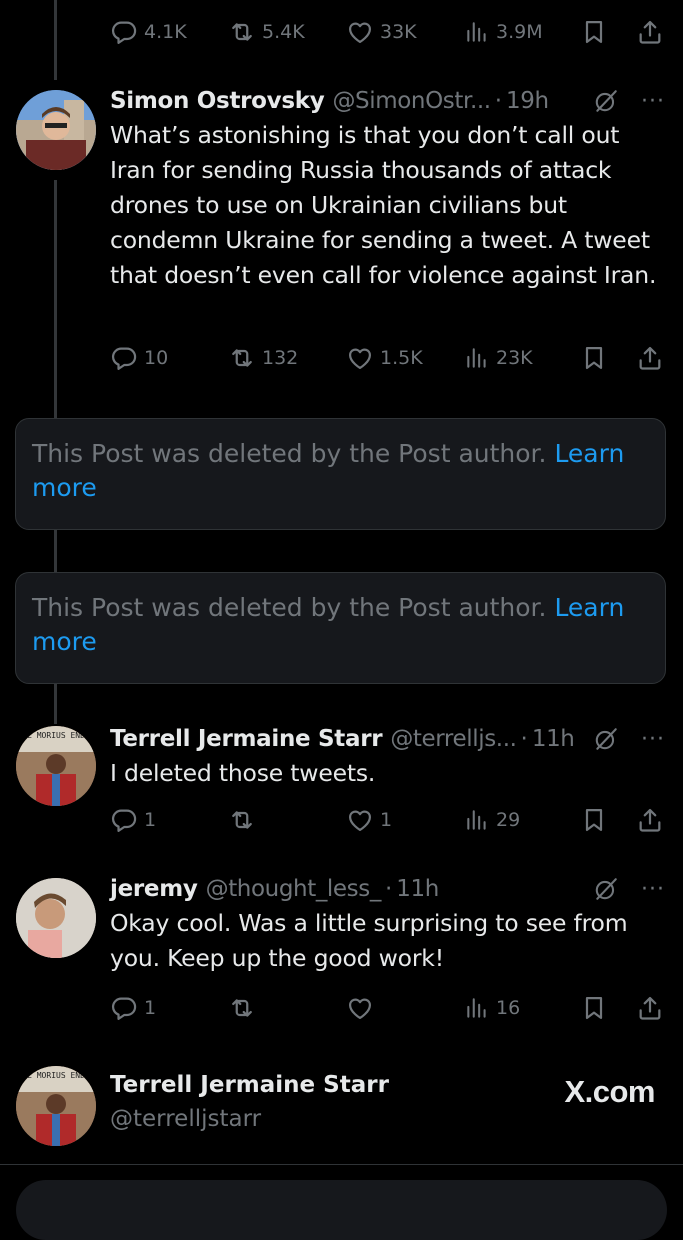 Image resolution: width=683 pixels, height=1240 pixels. Describe the element at coordinates (492, 820) in the screenshot. I see `views-button: 29` at that location.